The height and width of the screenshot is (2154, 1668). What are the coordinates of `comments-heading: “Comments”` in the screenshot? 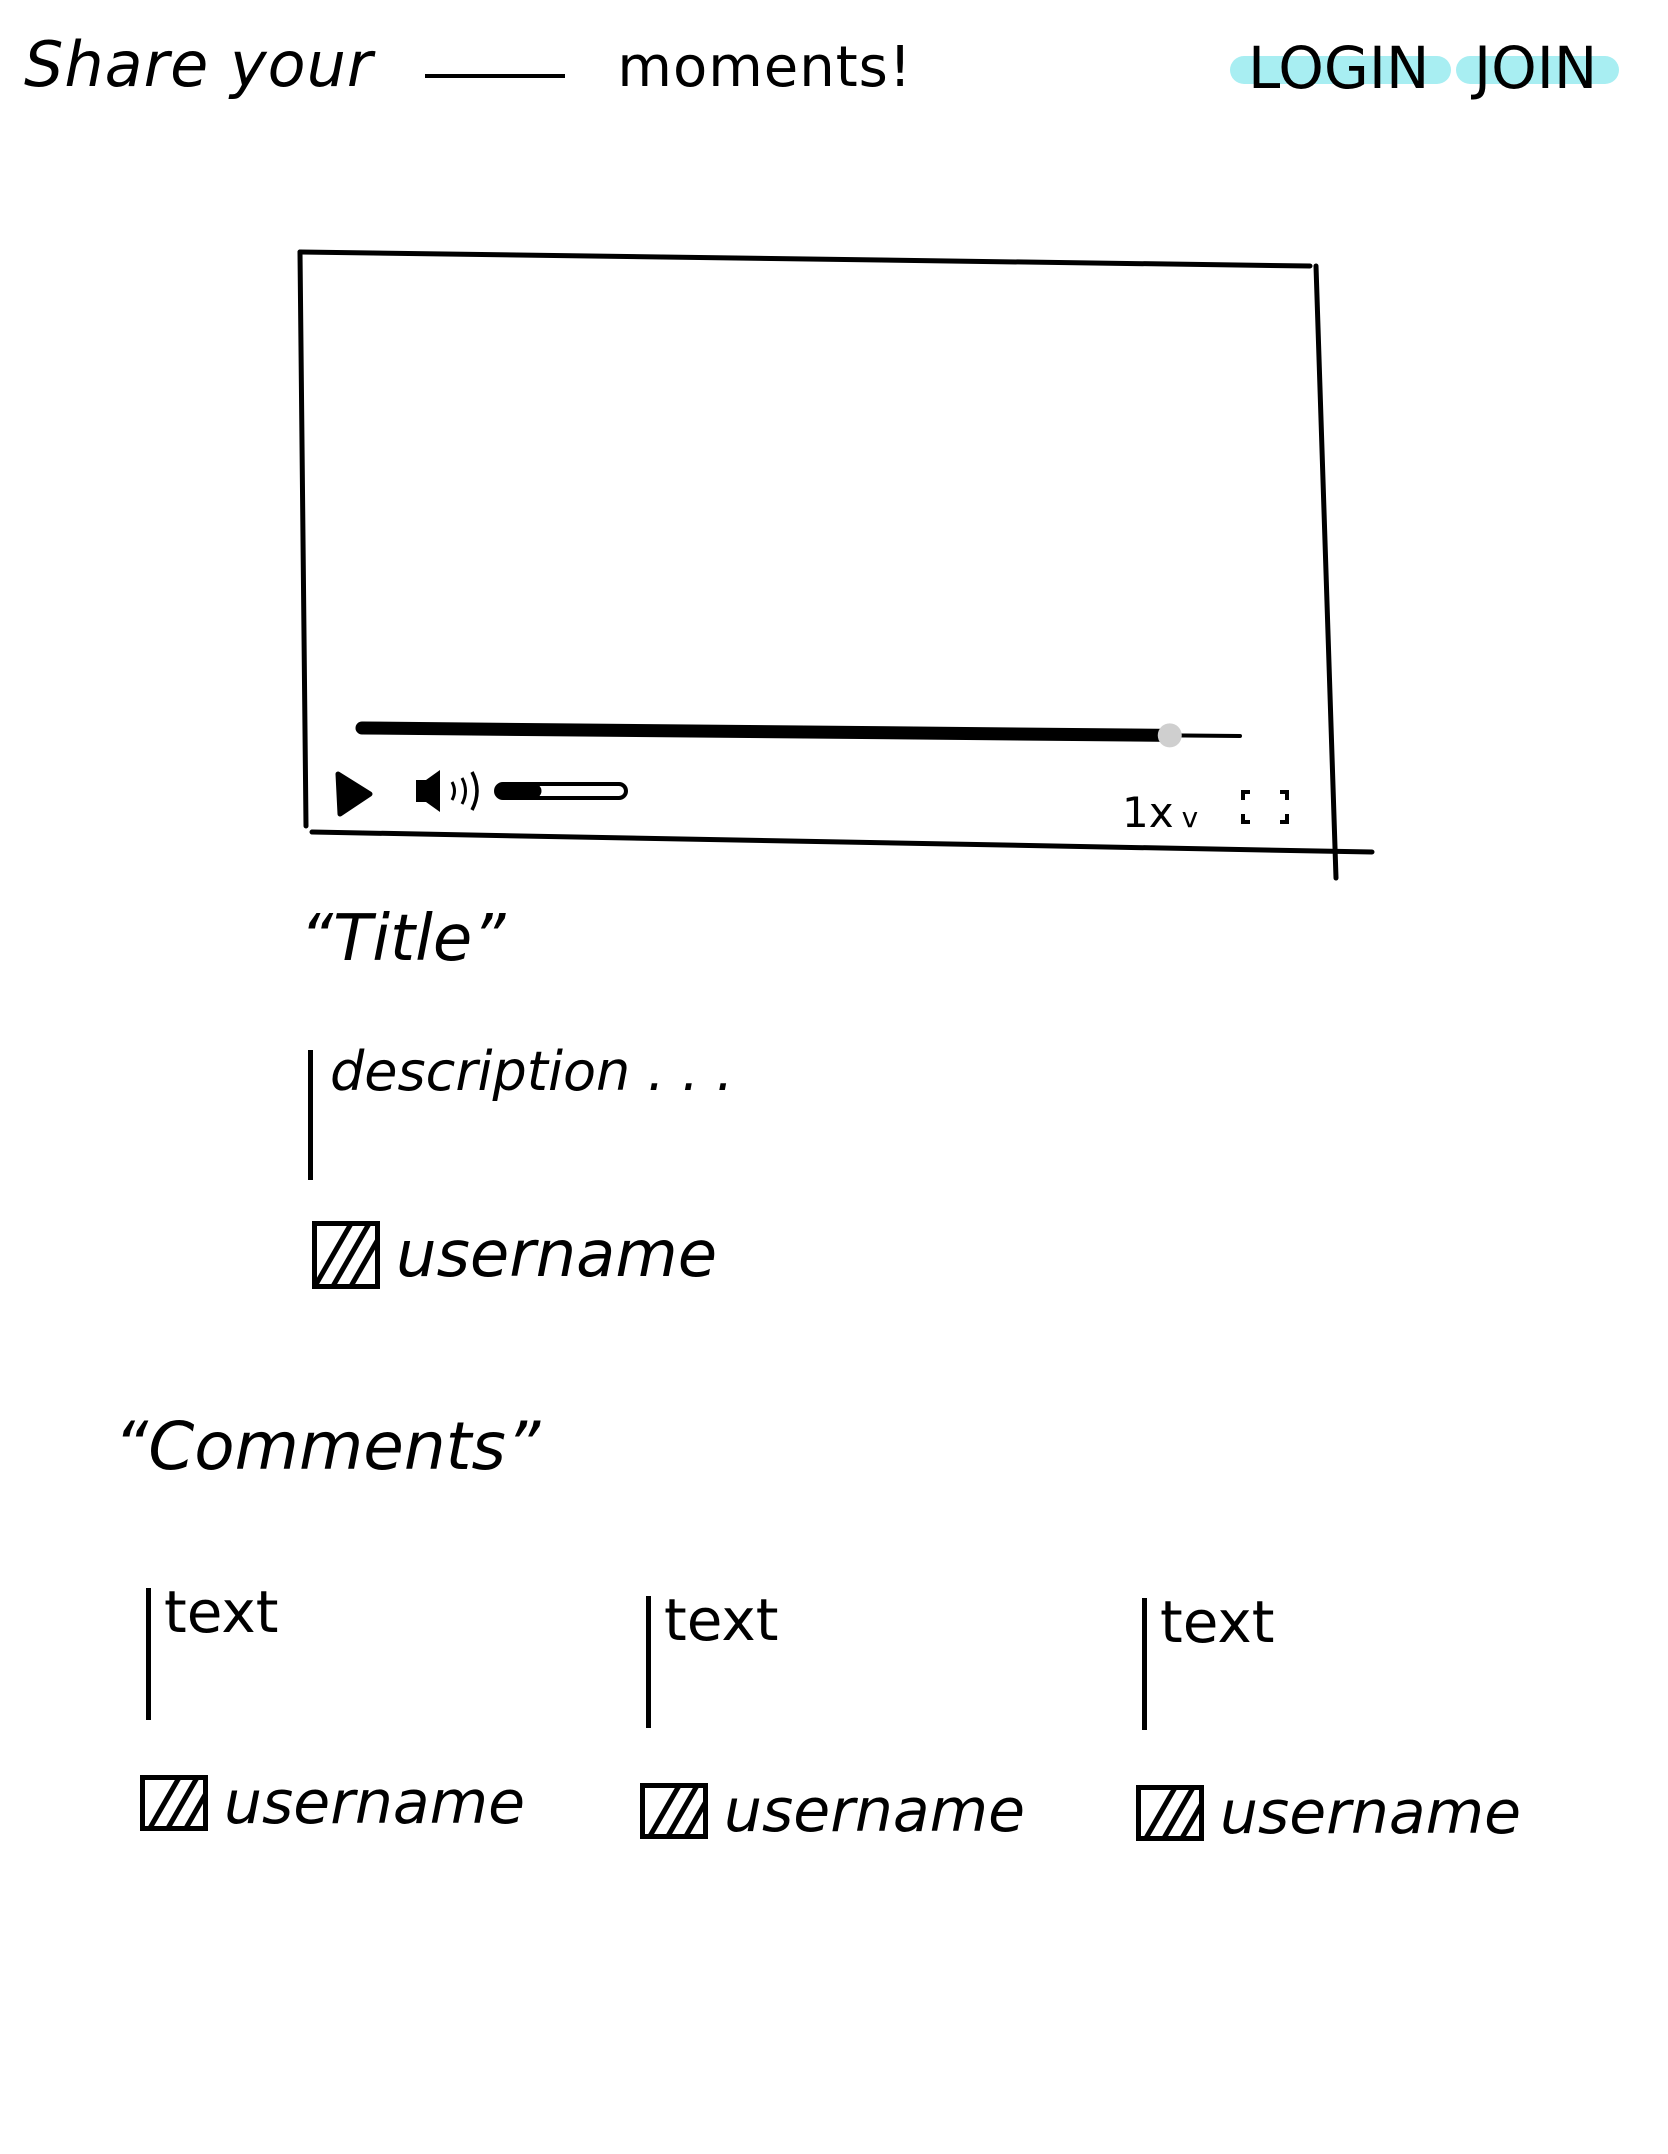 It's located at (327, 1446).